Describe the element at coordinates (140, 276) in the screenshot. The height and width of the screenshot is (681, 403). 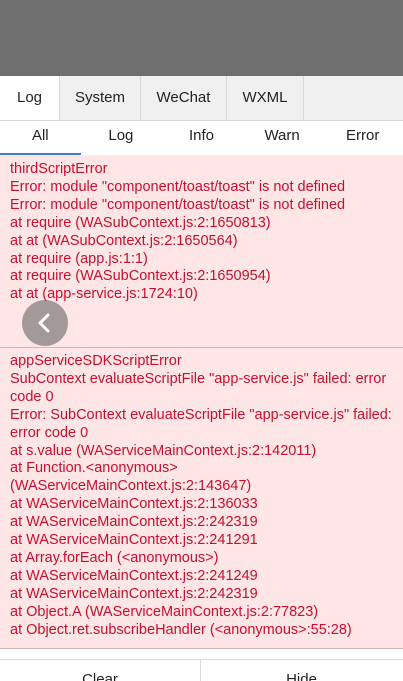
I see `log-line: at require (WASubContext.js:2:1650954)` at that location.